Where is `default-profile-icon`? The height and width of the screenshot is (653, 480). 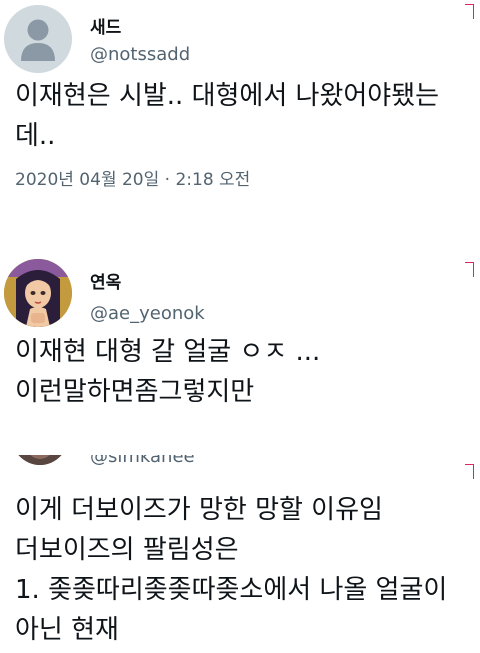 default-profile-icon is located at coordinates (38, 40).